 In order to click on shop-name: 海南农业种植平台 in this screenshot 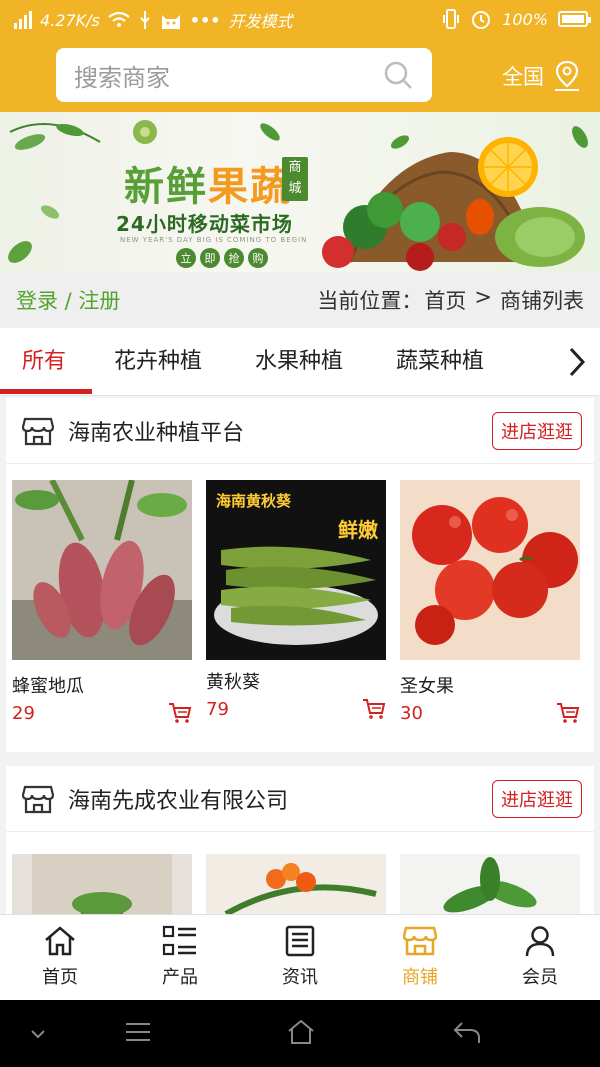, I will do `click(280, 431)`.